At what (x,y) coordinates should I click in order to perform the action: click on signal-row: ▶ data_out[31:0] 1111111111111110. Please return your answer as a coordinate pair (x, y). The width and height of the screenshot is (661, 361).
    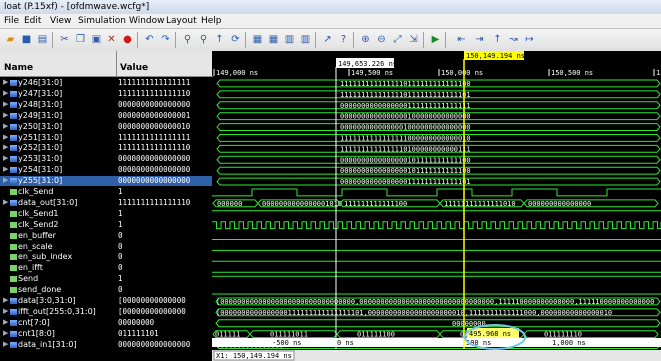
    Looking at the image, I should click on (106, 203).